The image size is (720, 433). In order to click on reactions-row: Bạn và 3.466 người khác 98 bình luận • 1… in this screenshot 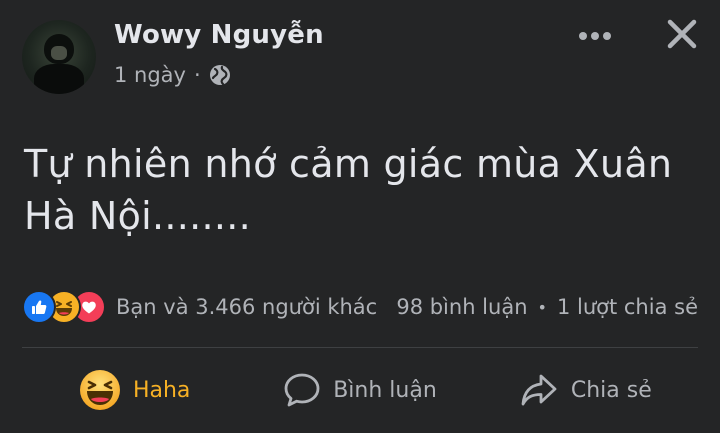, I will do `click(360, 307)`.